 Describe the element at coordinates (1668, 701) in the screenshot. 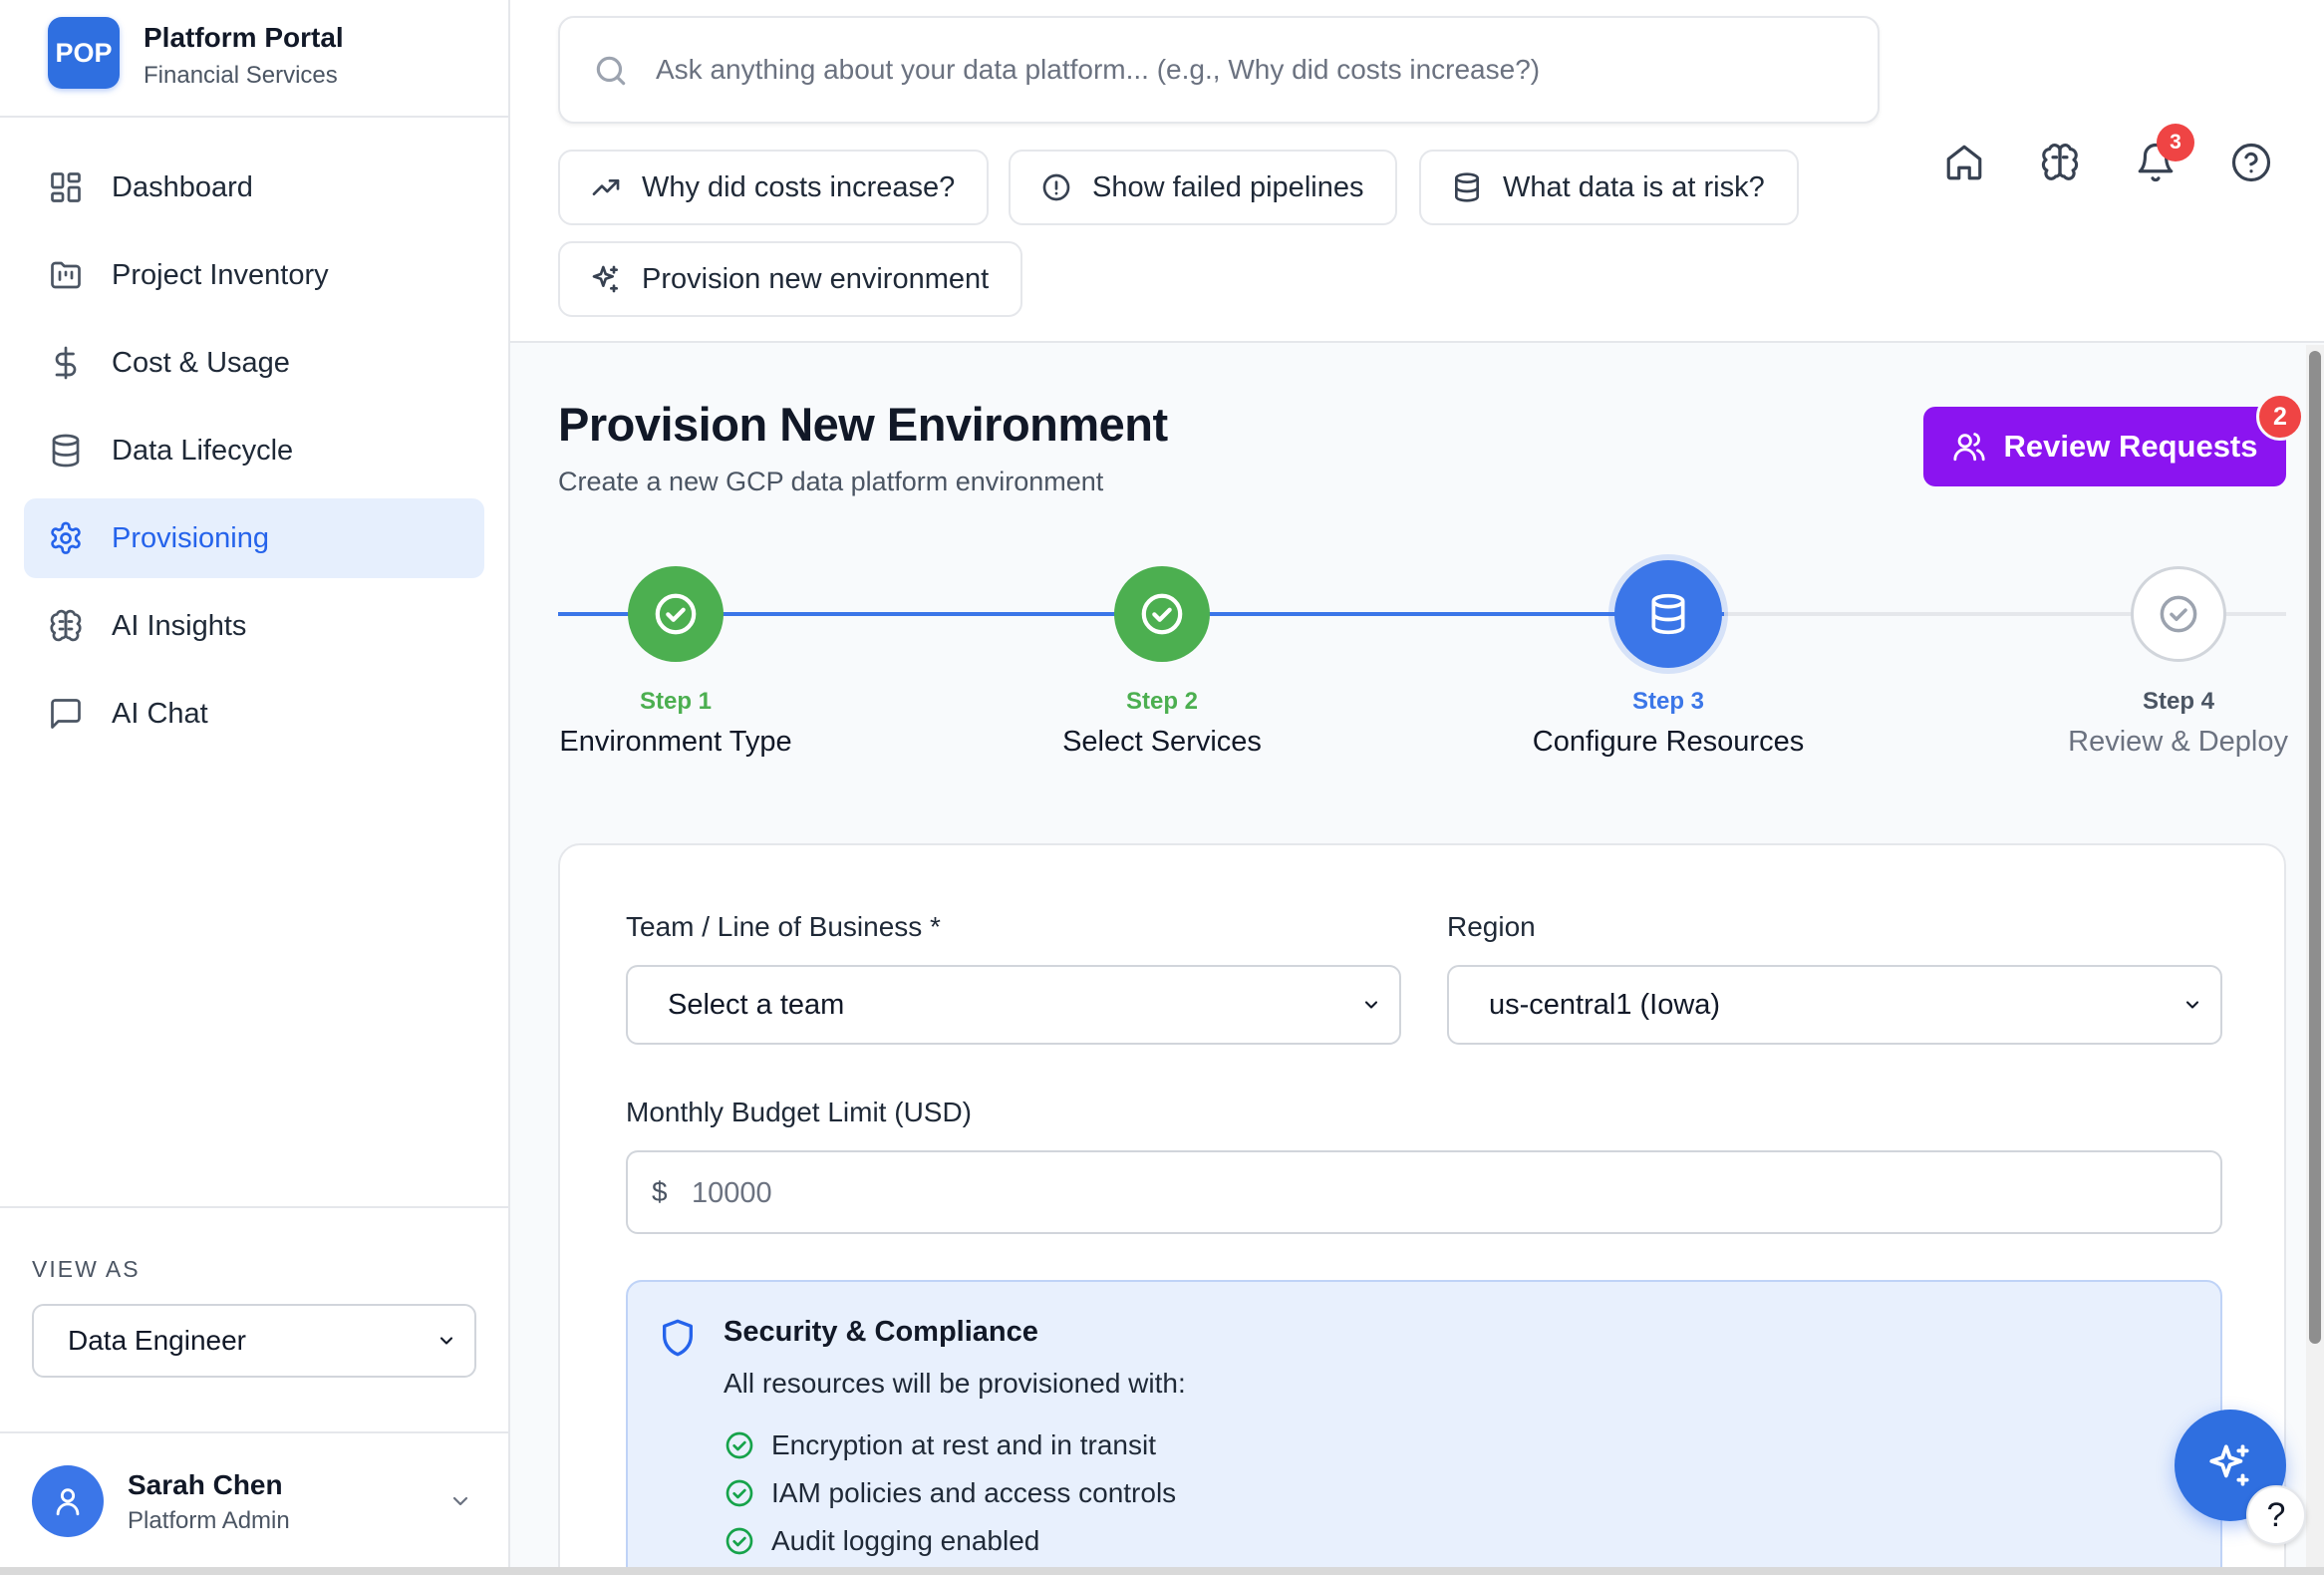

I see `step-3-number: Step 3` at that location.